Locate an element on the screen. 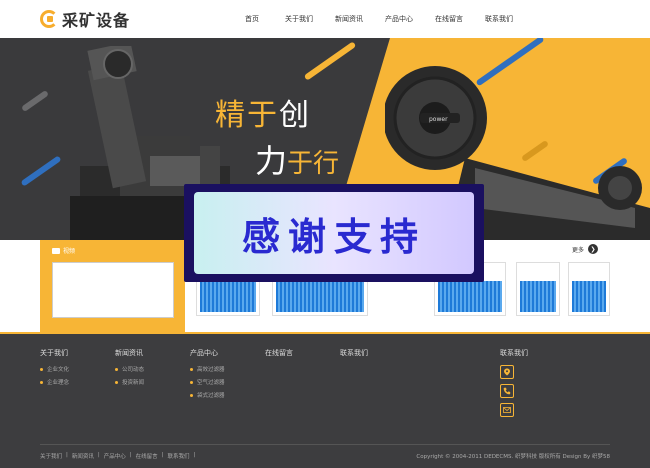  footer-link: 投资新闻 is located at coordinates (129, 382).